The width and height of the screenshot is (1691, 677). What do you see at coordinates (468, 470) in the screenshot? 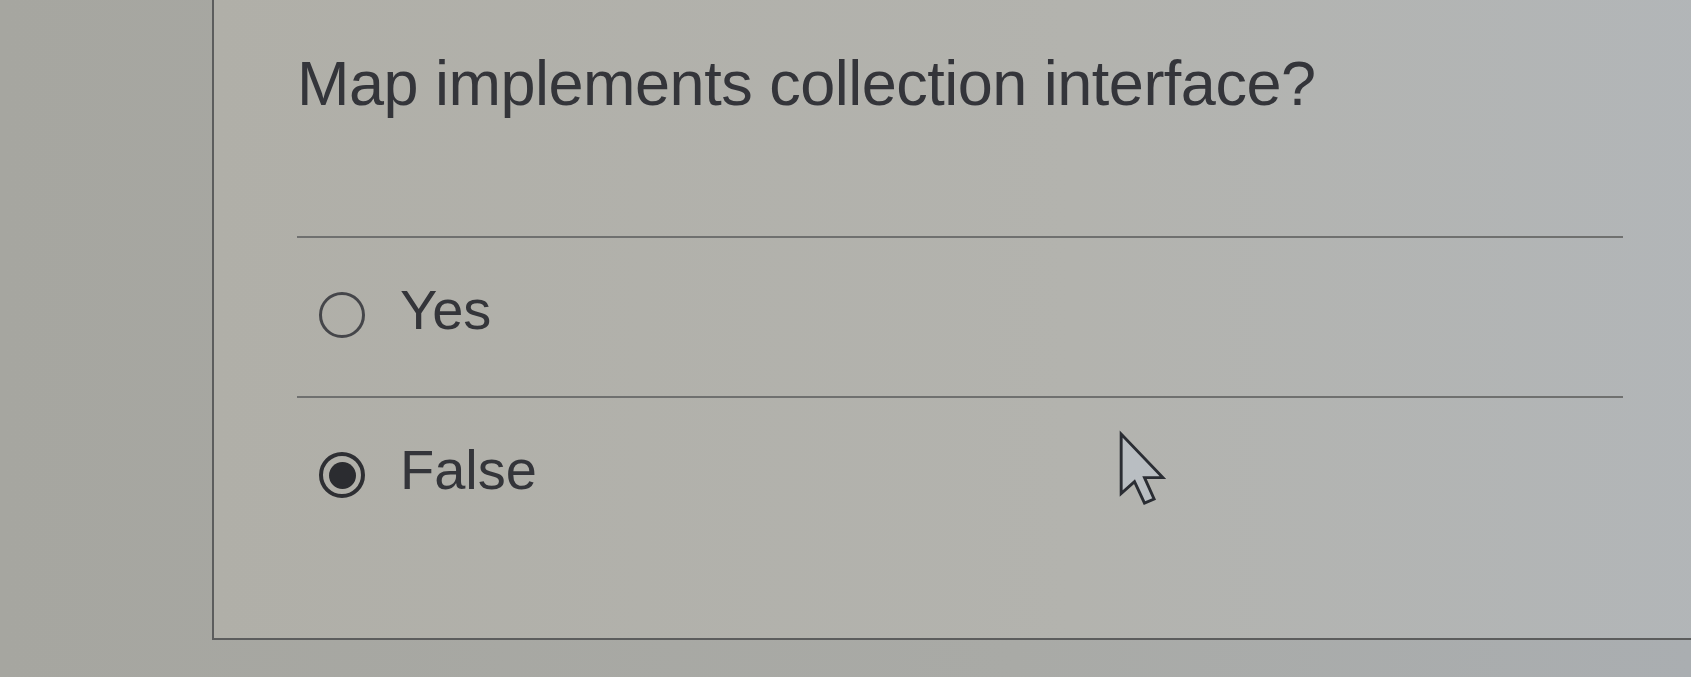
I see `option-label: False` at bounding box center [468, 470].